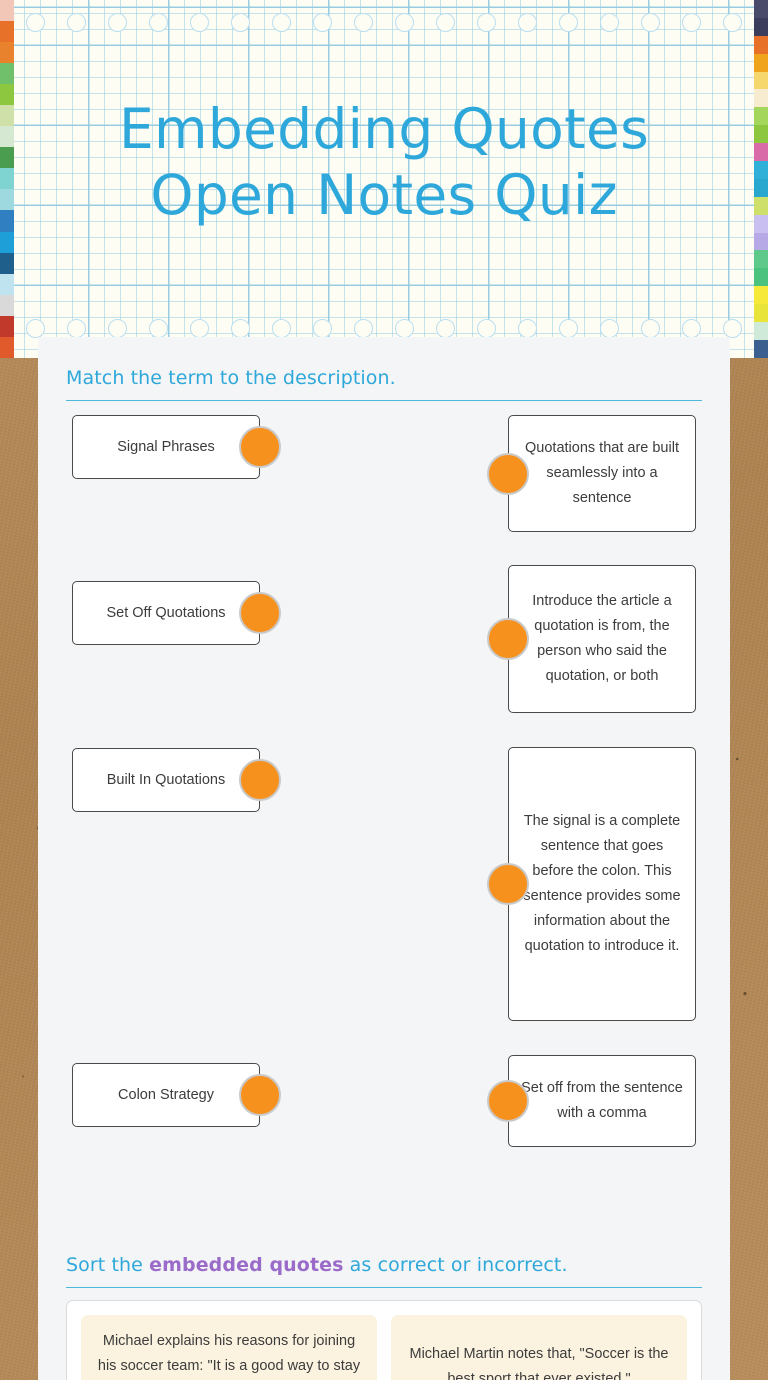 This screenshot has width=768, height=1380. I want to click on section-title-match: Match the term to the description., so click(384, 369).